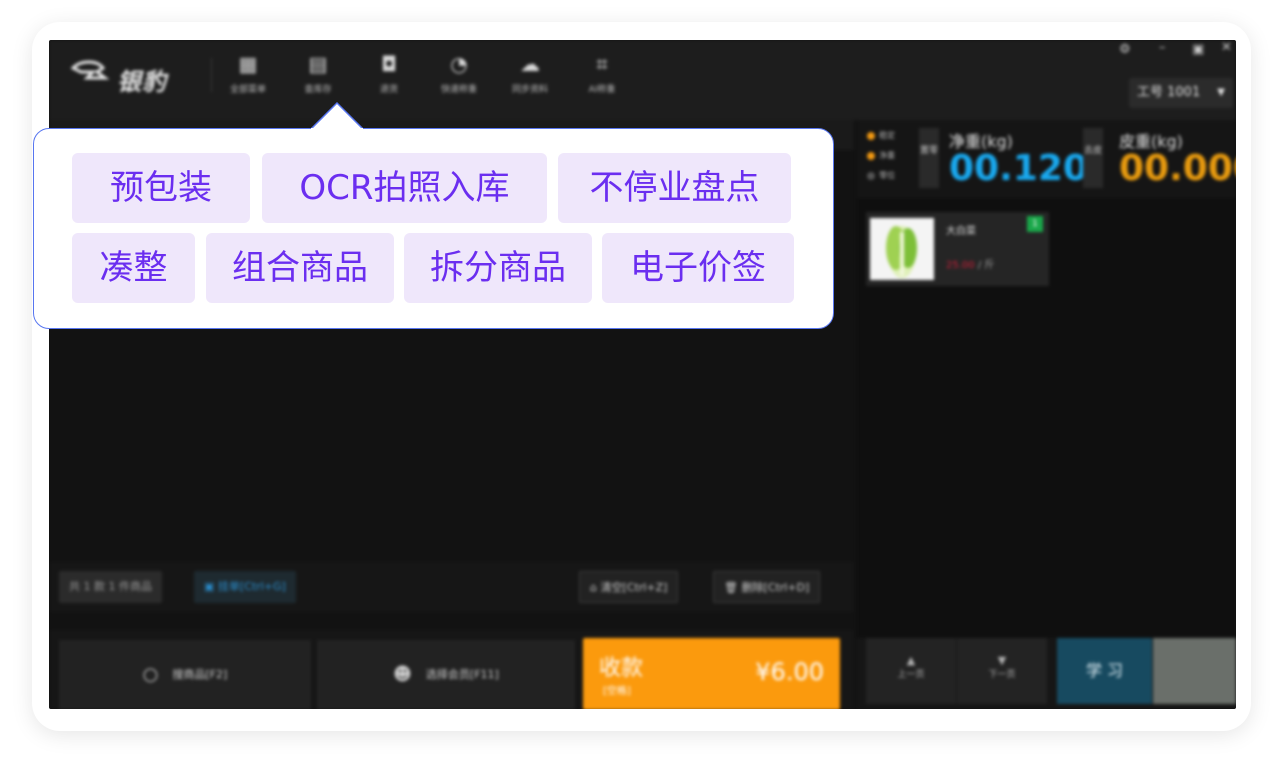  I want to click on arrow-up-icon: ▲, so click(911, 660).